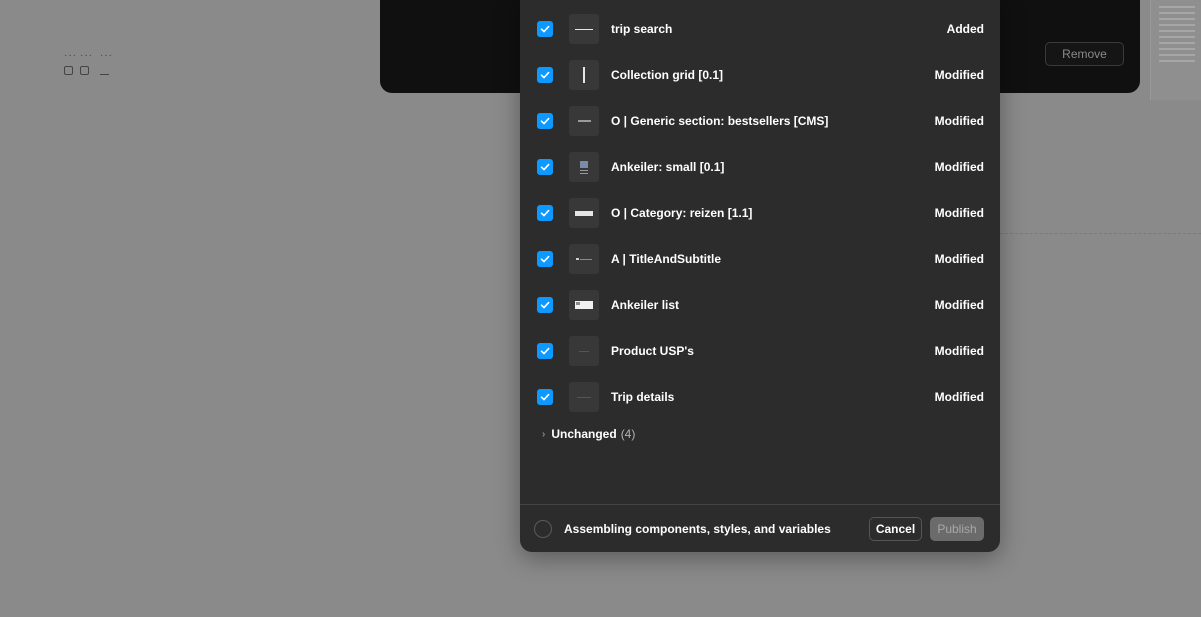  What do you see at coordinates (584, 213) in the screenshot?
I see `banner-icon` at bounding box center [584, 213].